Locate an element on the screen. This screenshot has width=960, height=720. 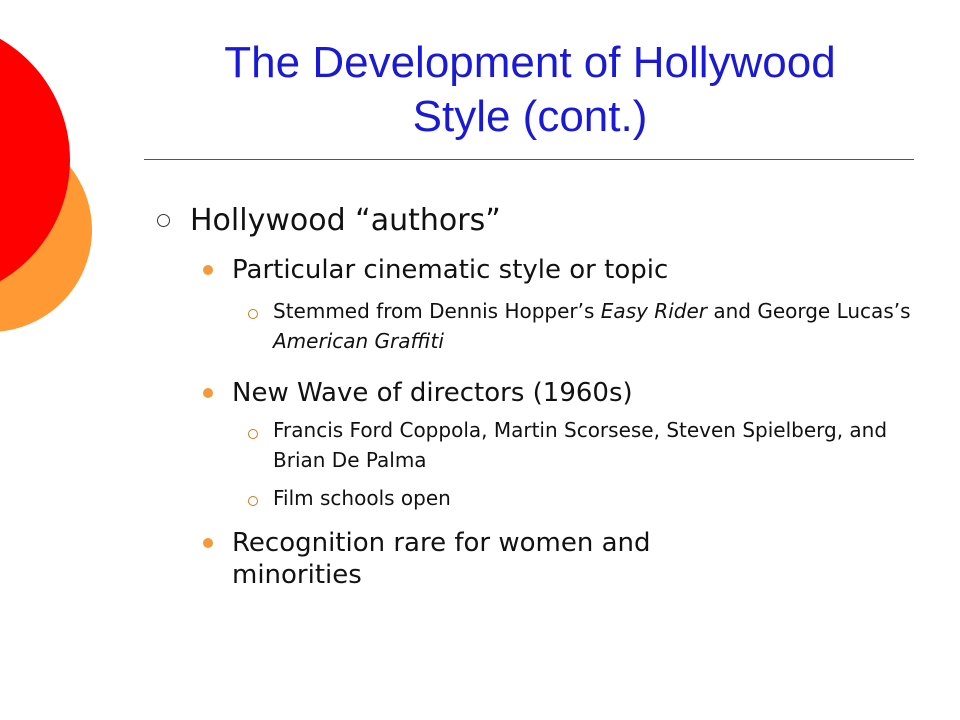
recognition-line-2: minorities is located at coordinates (297, 575).